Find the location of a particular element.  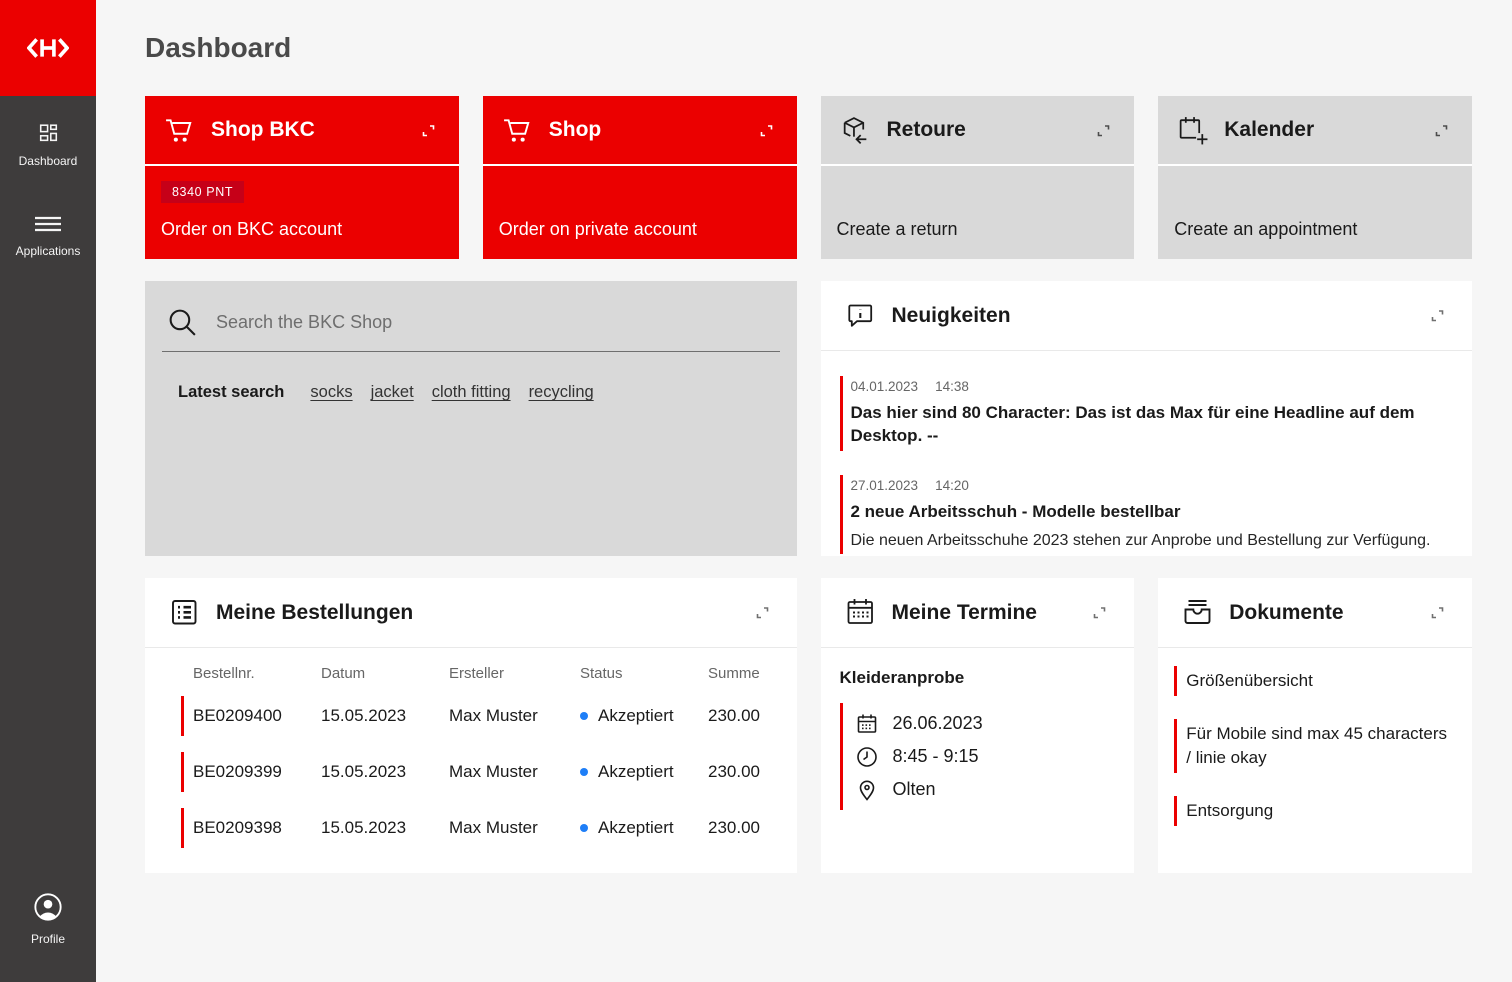

column-header: Bestellnr. is located at coordinates (224, 673).